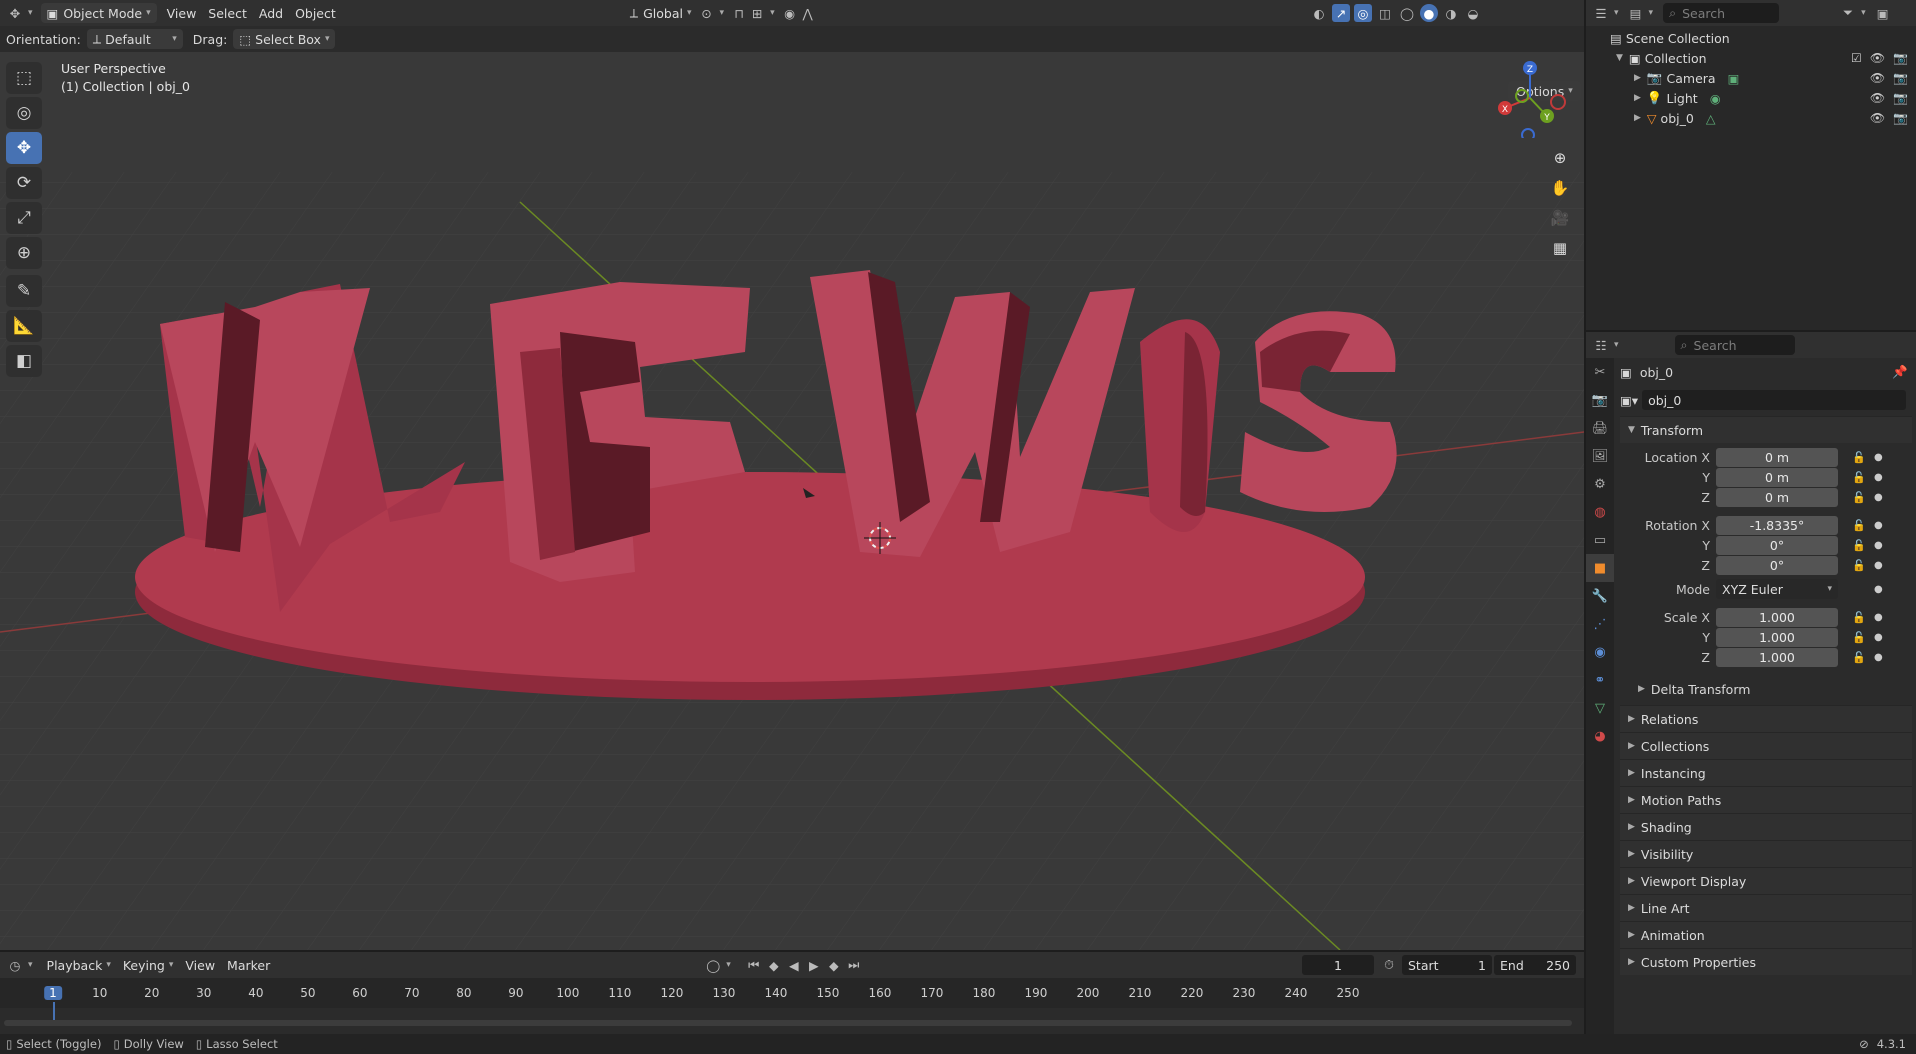 The image size is (1916, 1054). What do you see at coordinates (814, 965) in the screenshot?
I see `play-icon: ▶` at bounding box center [814, 965].